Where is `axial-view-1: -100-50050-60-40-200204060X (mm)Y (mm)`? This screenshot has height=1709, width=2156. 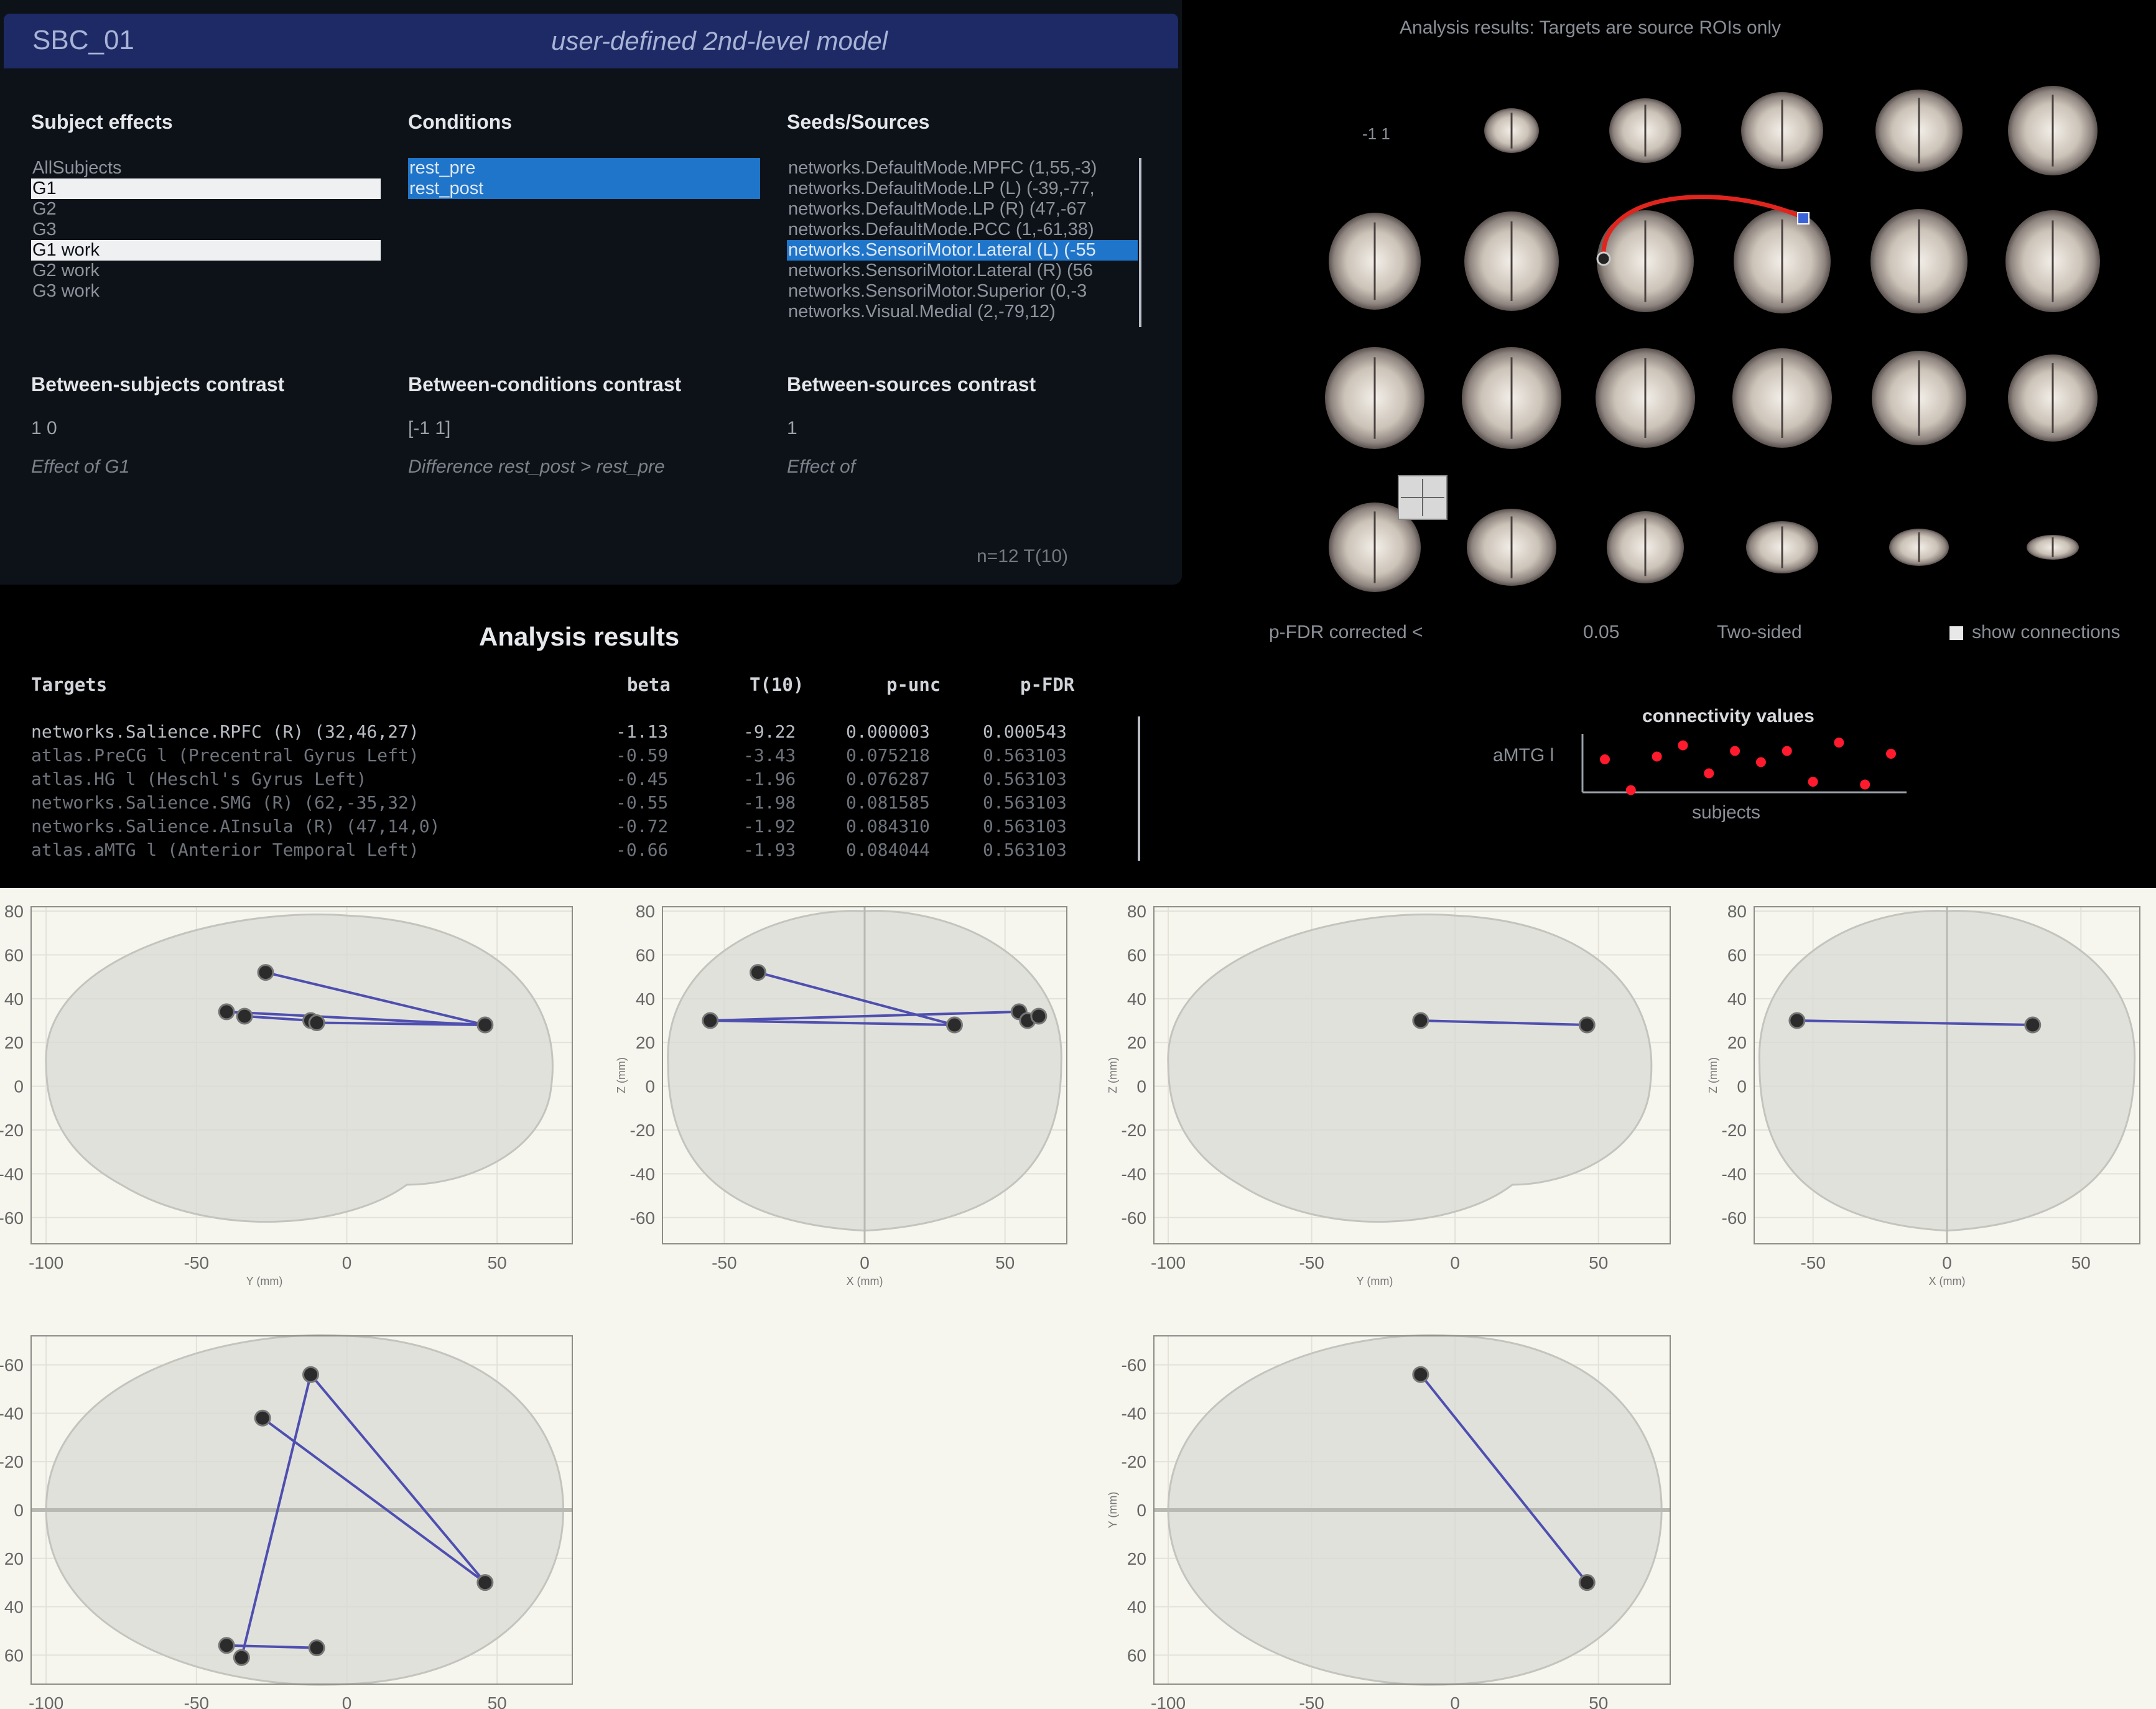
axial-view-1: -100-50050-60-40-200204060X (mm)Y (mm) is located at coordinates (287, 1521).